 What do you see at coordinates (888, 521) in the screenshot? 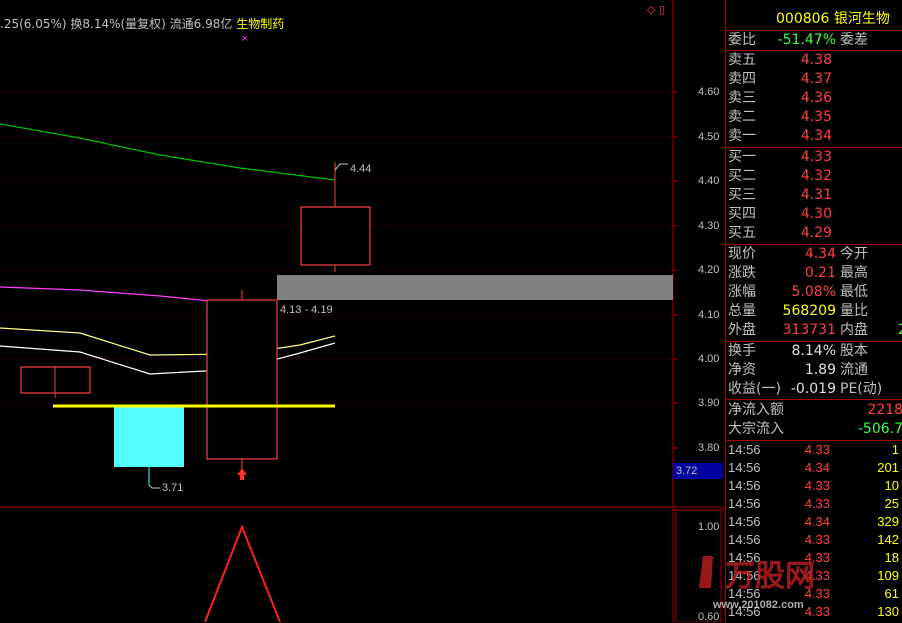
I see `tick-volume: 329` at bounding box center [888, 521].